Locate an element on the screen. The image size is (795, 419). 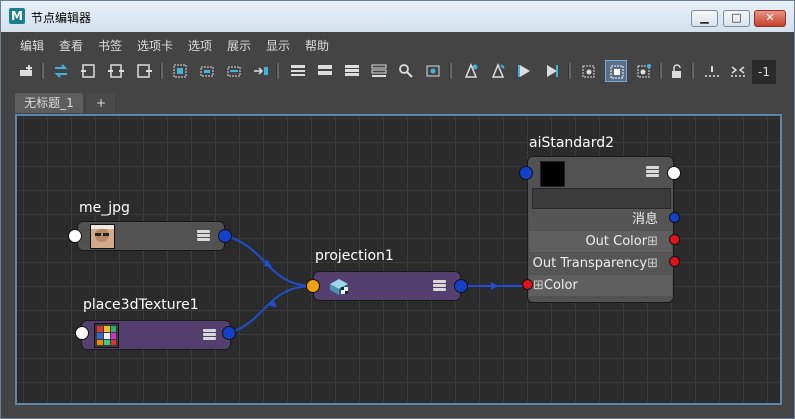
menu-view: 查看 is located at coordinates (71, 45).